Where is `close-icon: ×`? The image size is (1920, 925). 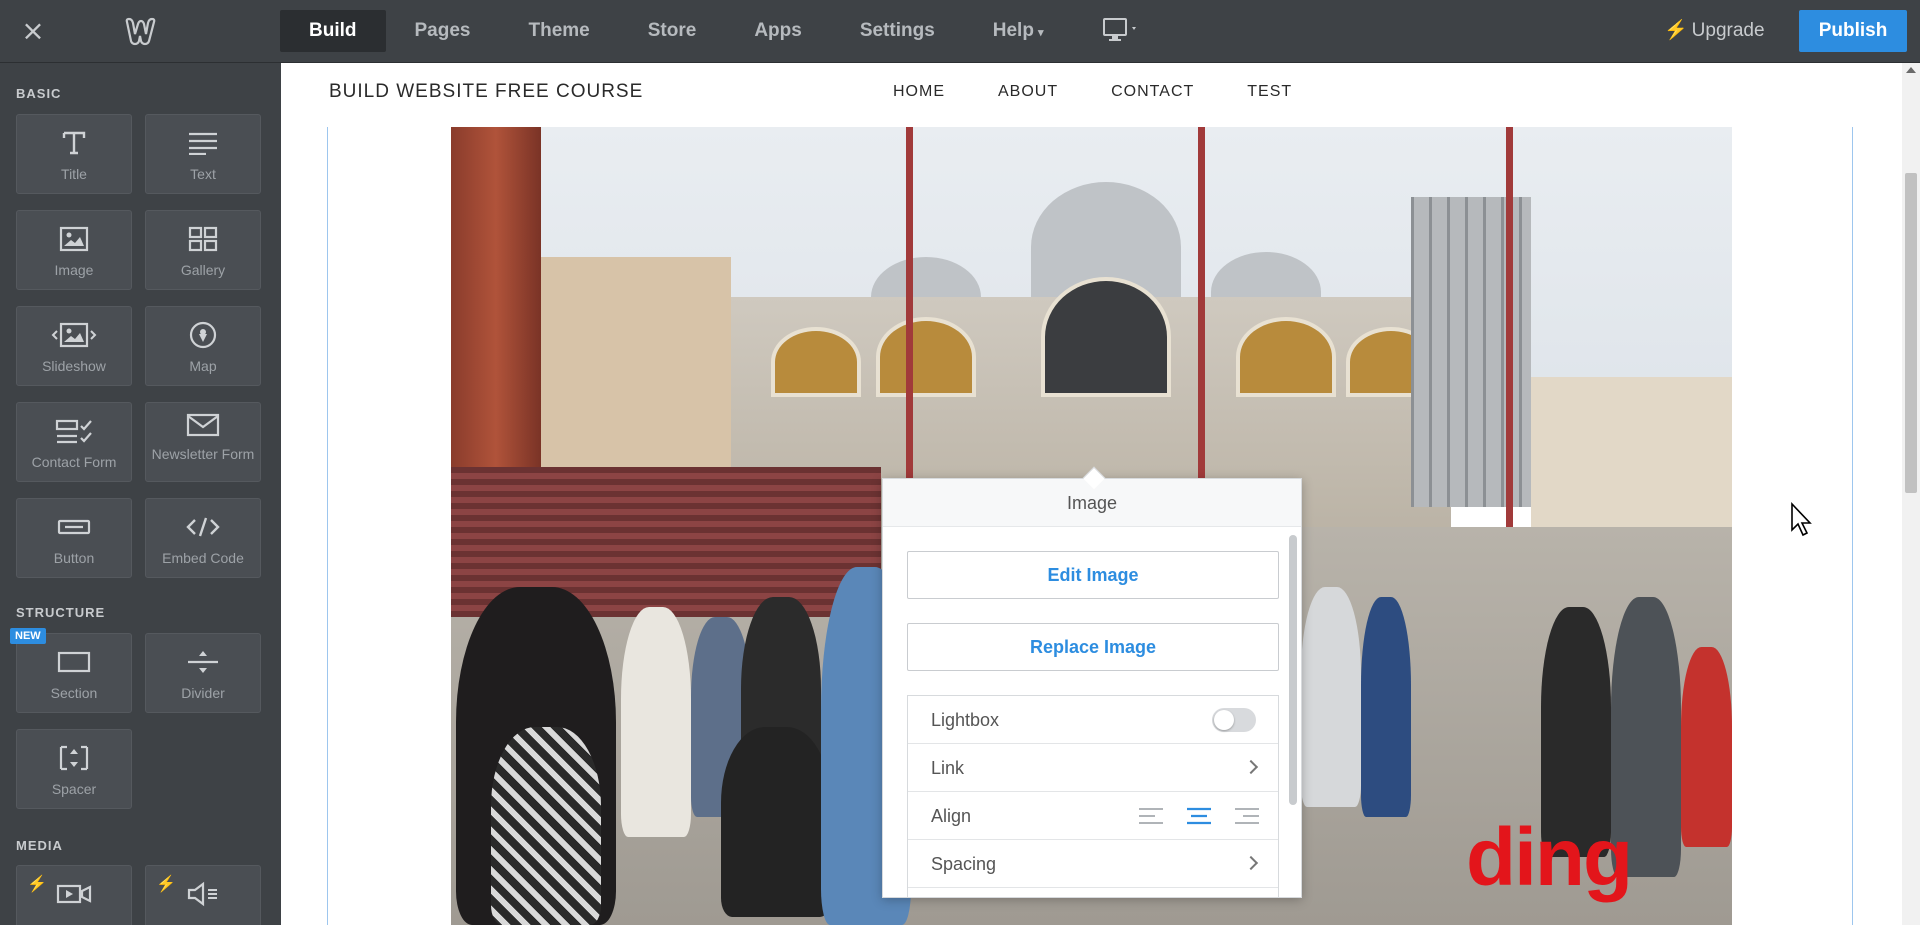
close-icon: × is located at coordinates (33, 31).